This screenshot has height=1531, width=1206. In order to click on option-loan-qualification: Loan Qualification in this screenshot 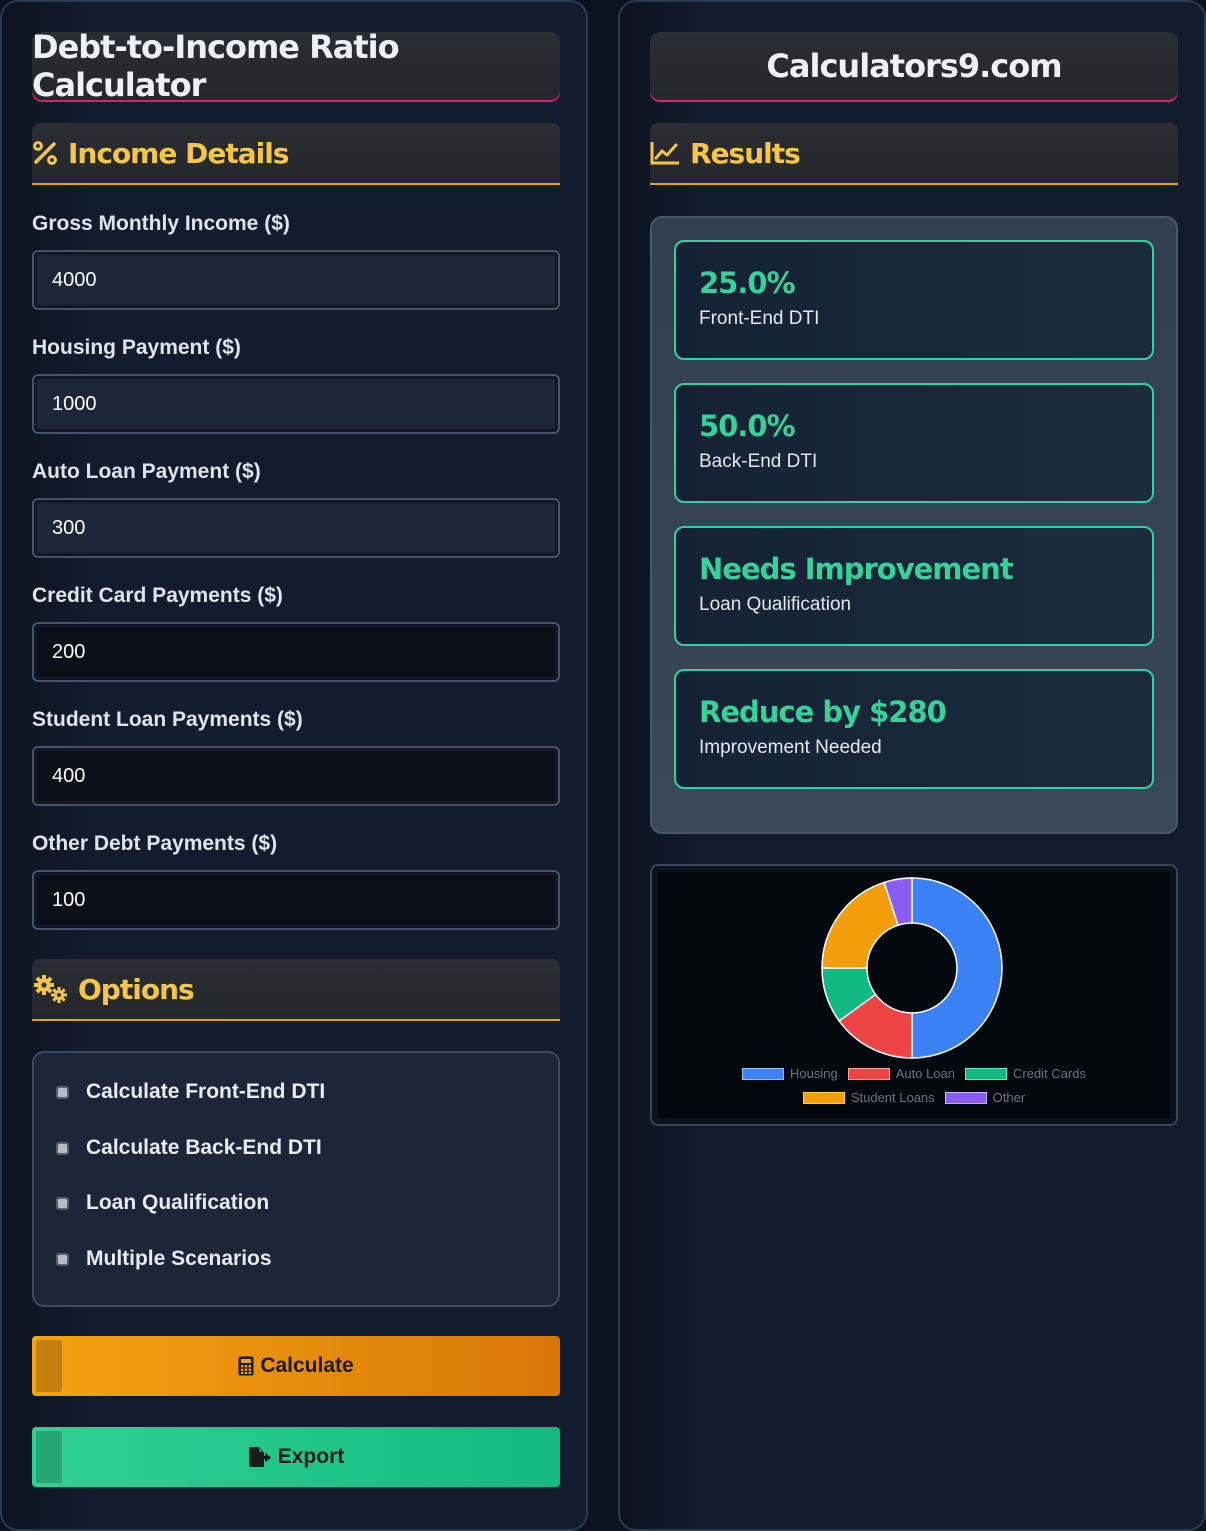, I will do `click(162, 1203)`.